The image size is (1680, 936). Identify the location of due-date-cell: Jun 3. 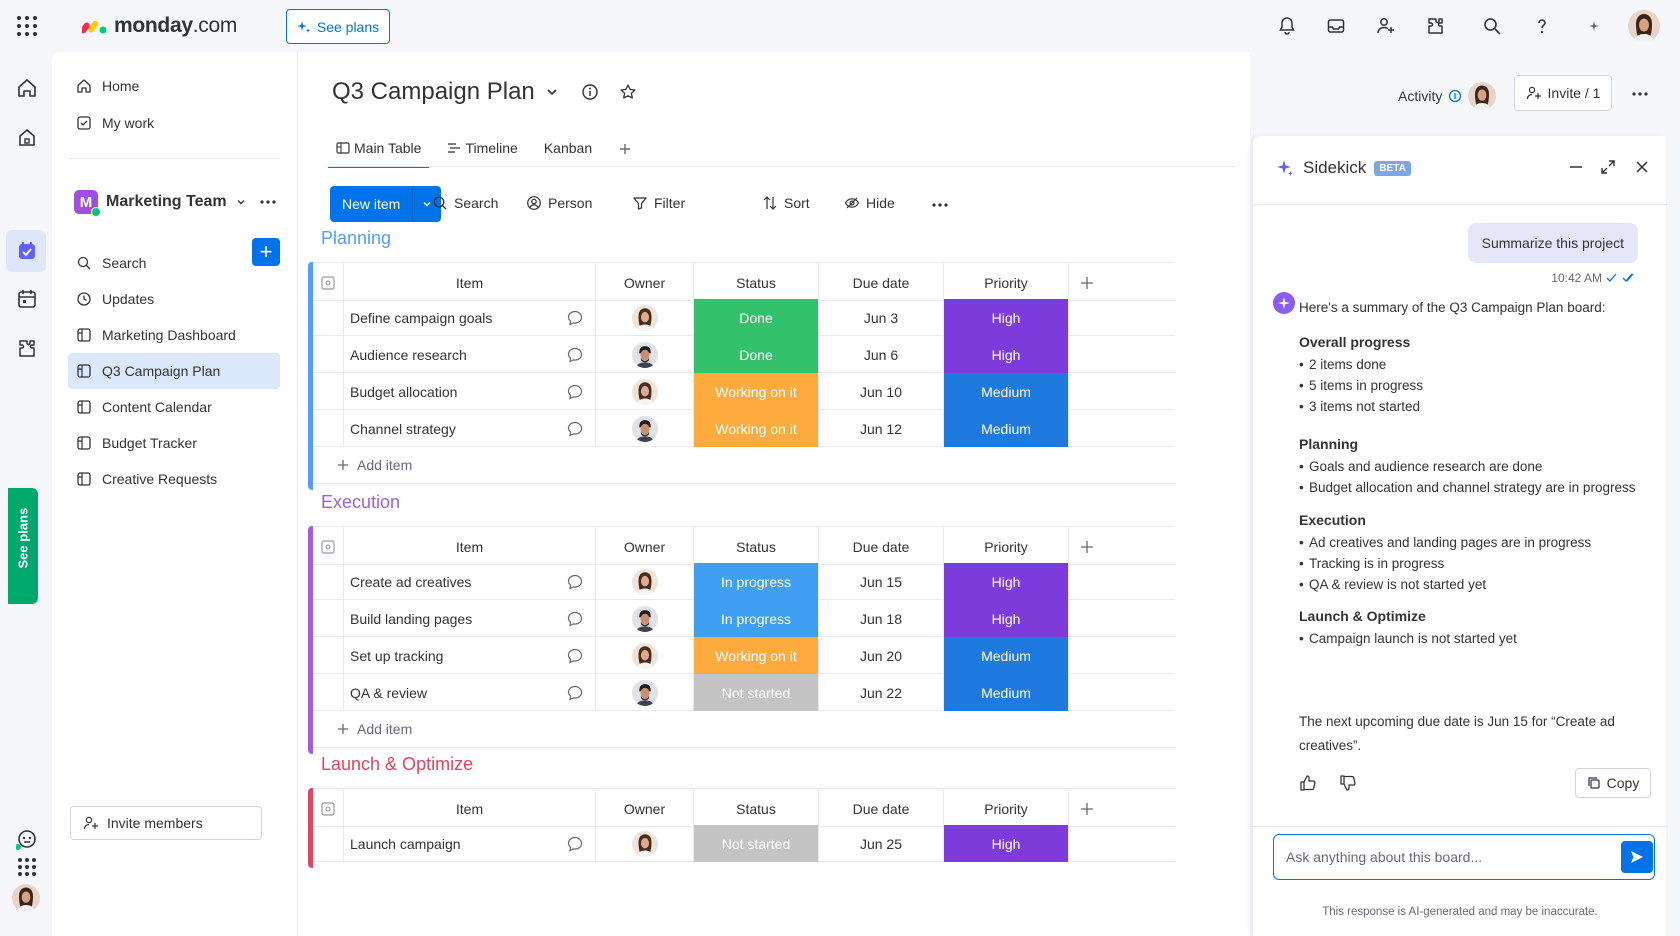
(880, 317).